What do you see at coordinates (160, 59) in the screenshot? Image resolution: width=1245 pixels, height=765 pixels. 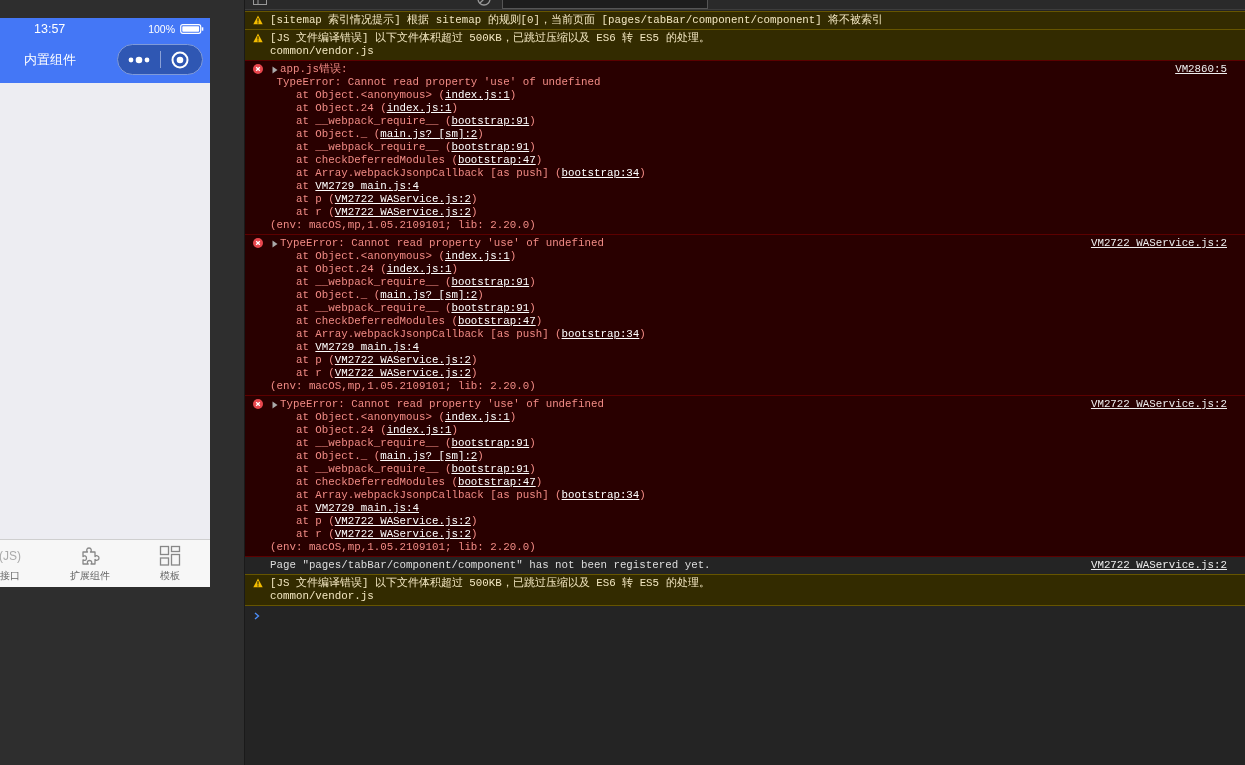 I see `capsule-menu` at bounding box center [160, 59].